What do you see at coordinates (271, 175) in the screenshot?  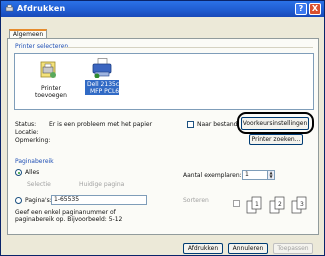 I see `copies-spinner: ▲ ▼` at bounding box center [271, 175].